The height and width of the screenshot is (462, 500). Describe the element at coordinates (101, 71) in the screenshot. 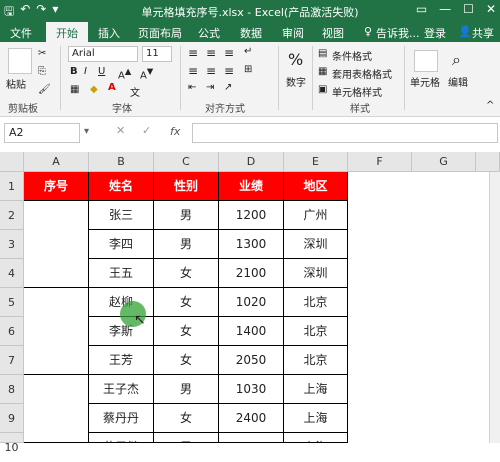

I see `underline-icon: U` at that location.